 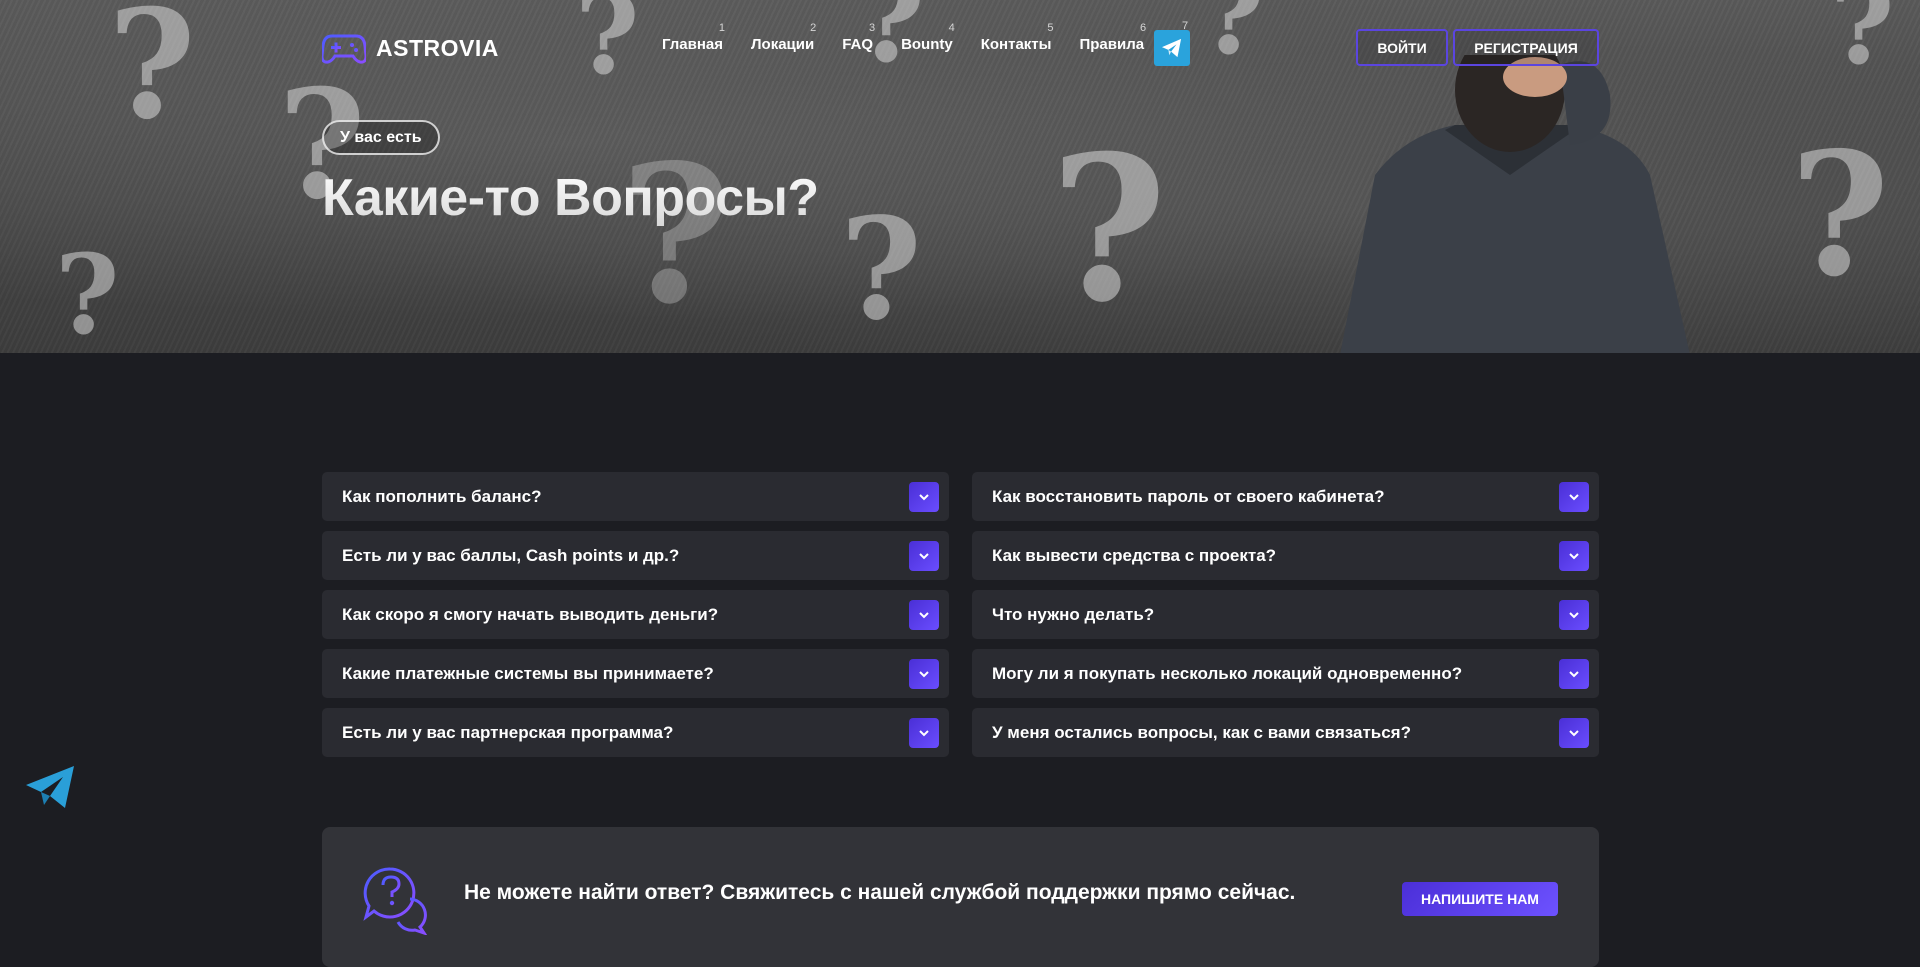 What do you see at coordinates (1134, 555) in the screenshot?
I see `faq-question: Как вывести средства с проекта?` at bounding box center [1134, 555].